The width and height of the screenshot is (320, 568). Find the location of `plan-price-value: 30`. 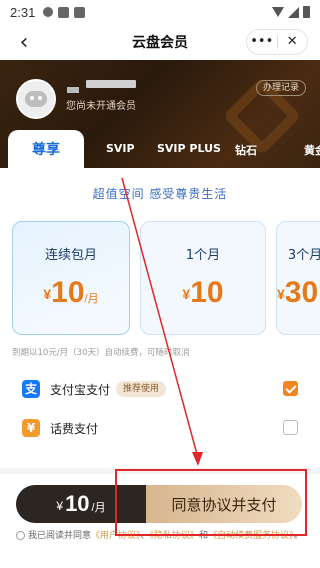

plan-price-value: 30 is located at coordinates (301, 292).